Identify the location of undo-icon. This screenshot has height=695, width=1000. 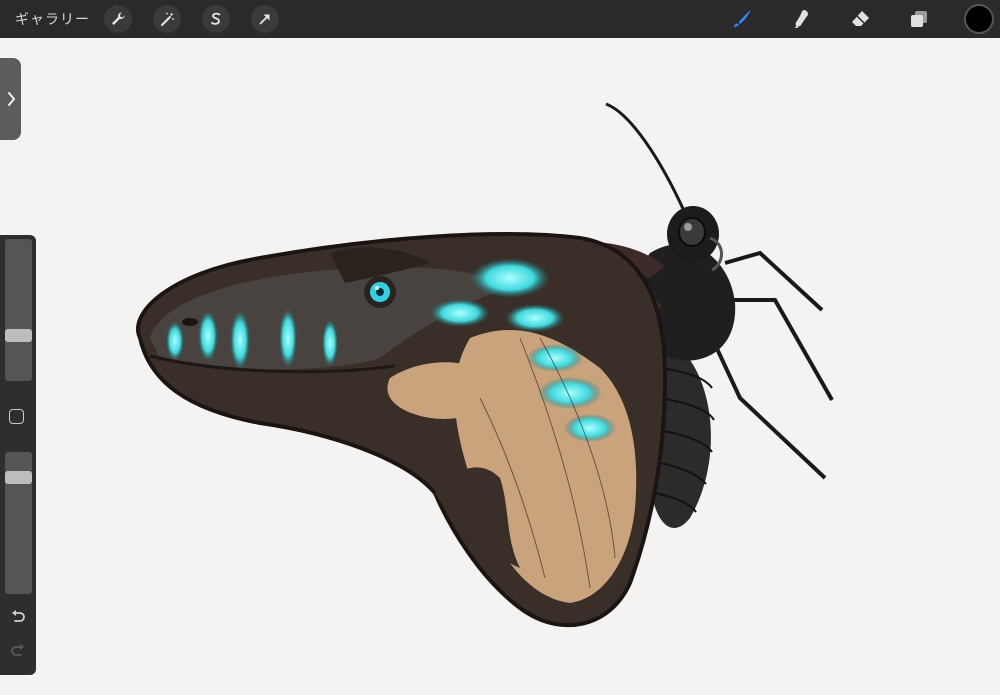
(18, 616).